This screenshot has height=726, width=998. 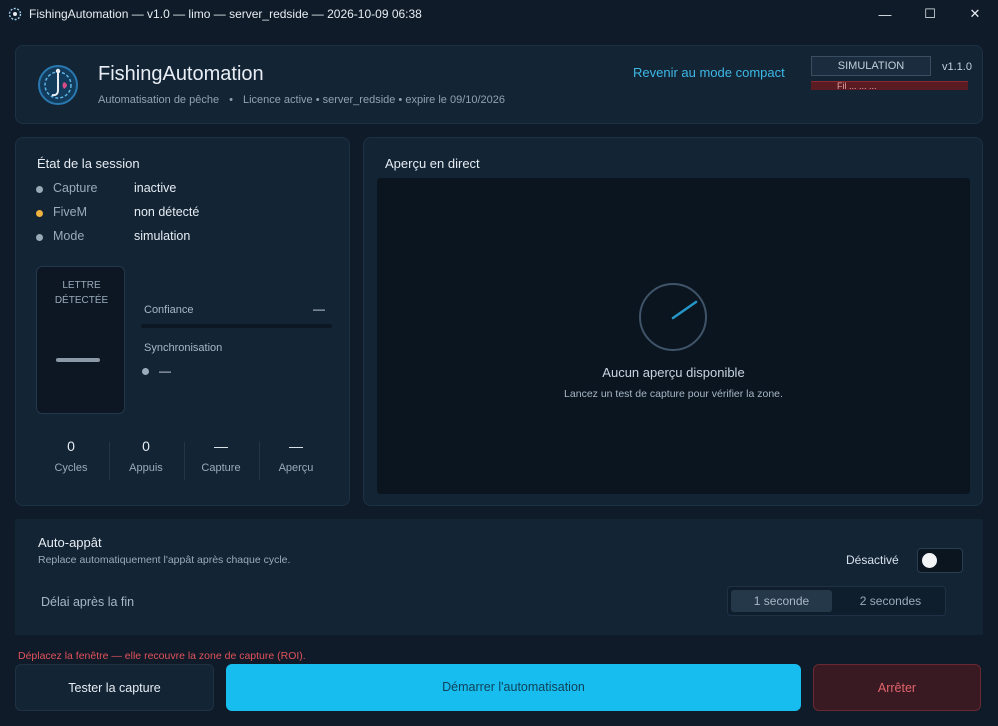 I want to click on delay-option-2s: 2 secondes, so click(x=890, y=601).